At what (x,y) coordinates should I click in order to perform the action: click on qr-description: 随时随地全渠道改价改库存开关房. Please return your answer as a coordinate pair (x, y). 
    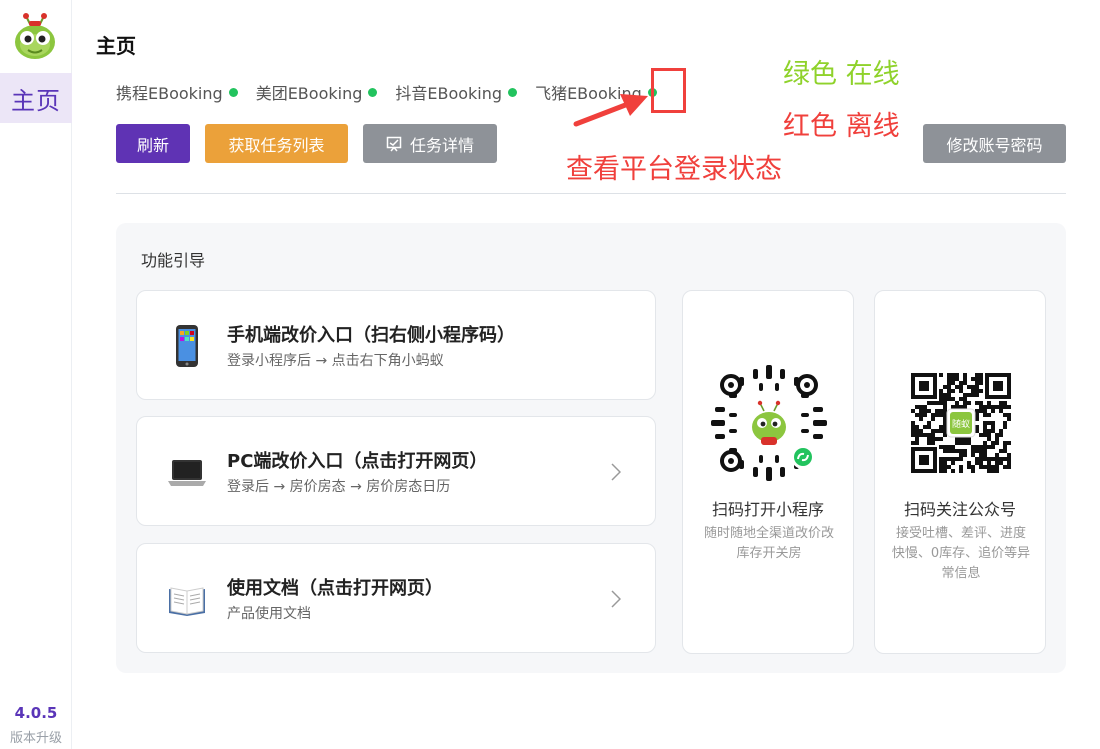
    Looking at the image, I should click on (768, 543).